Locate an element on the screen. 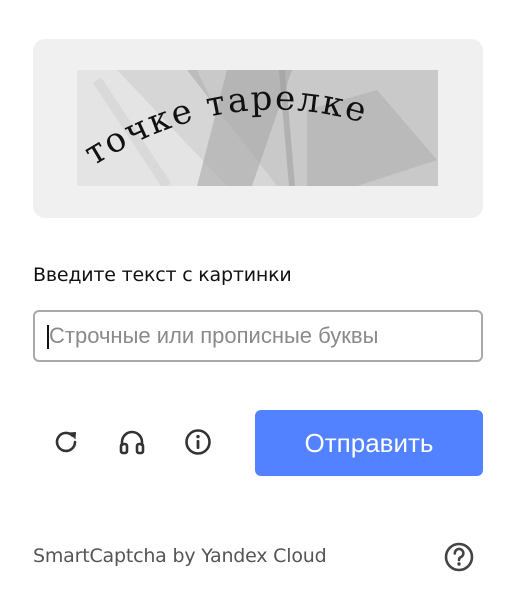  question-circle-icon is located at coordinates (459, 557).